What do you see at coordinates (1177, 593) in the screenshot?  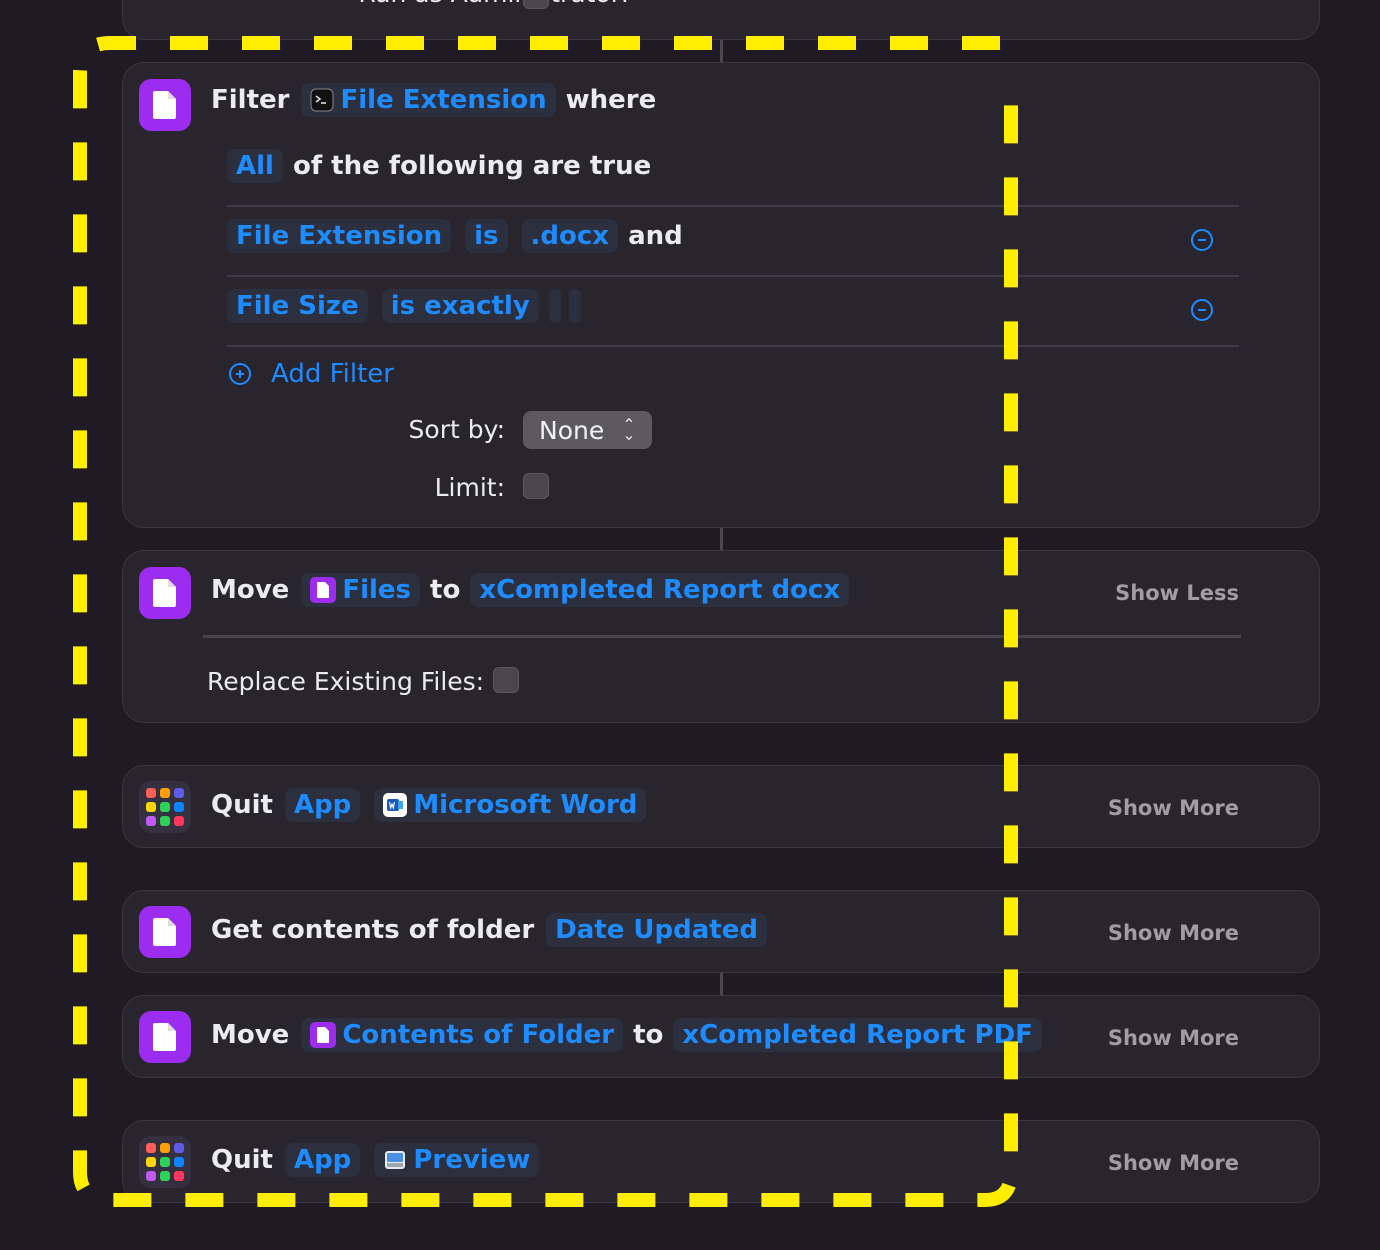 I see `show-less-button: Show Less` at bounding box center [1177, 593].